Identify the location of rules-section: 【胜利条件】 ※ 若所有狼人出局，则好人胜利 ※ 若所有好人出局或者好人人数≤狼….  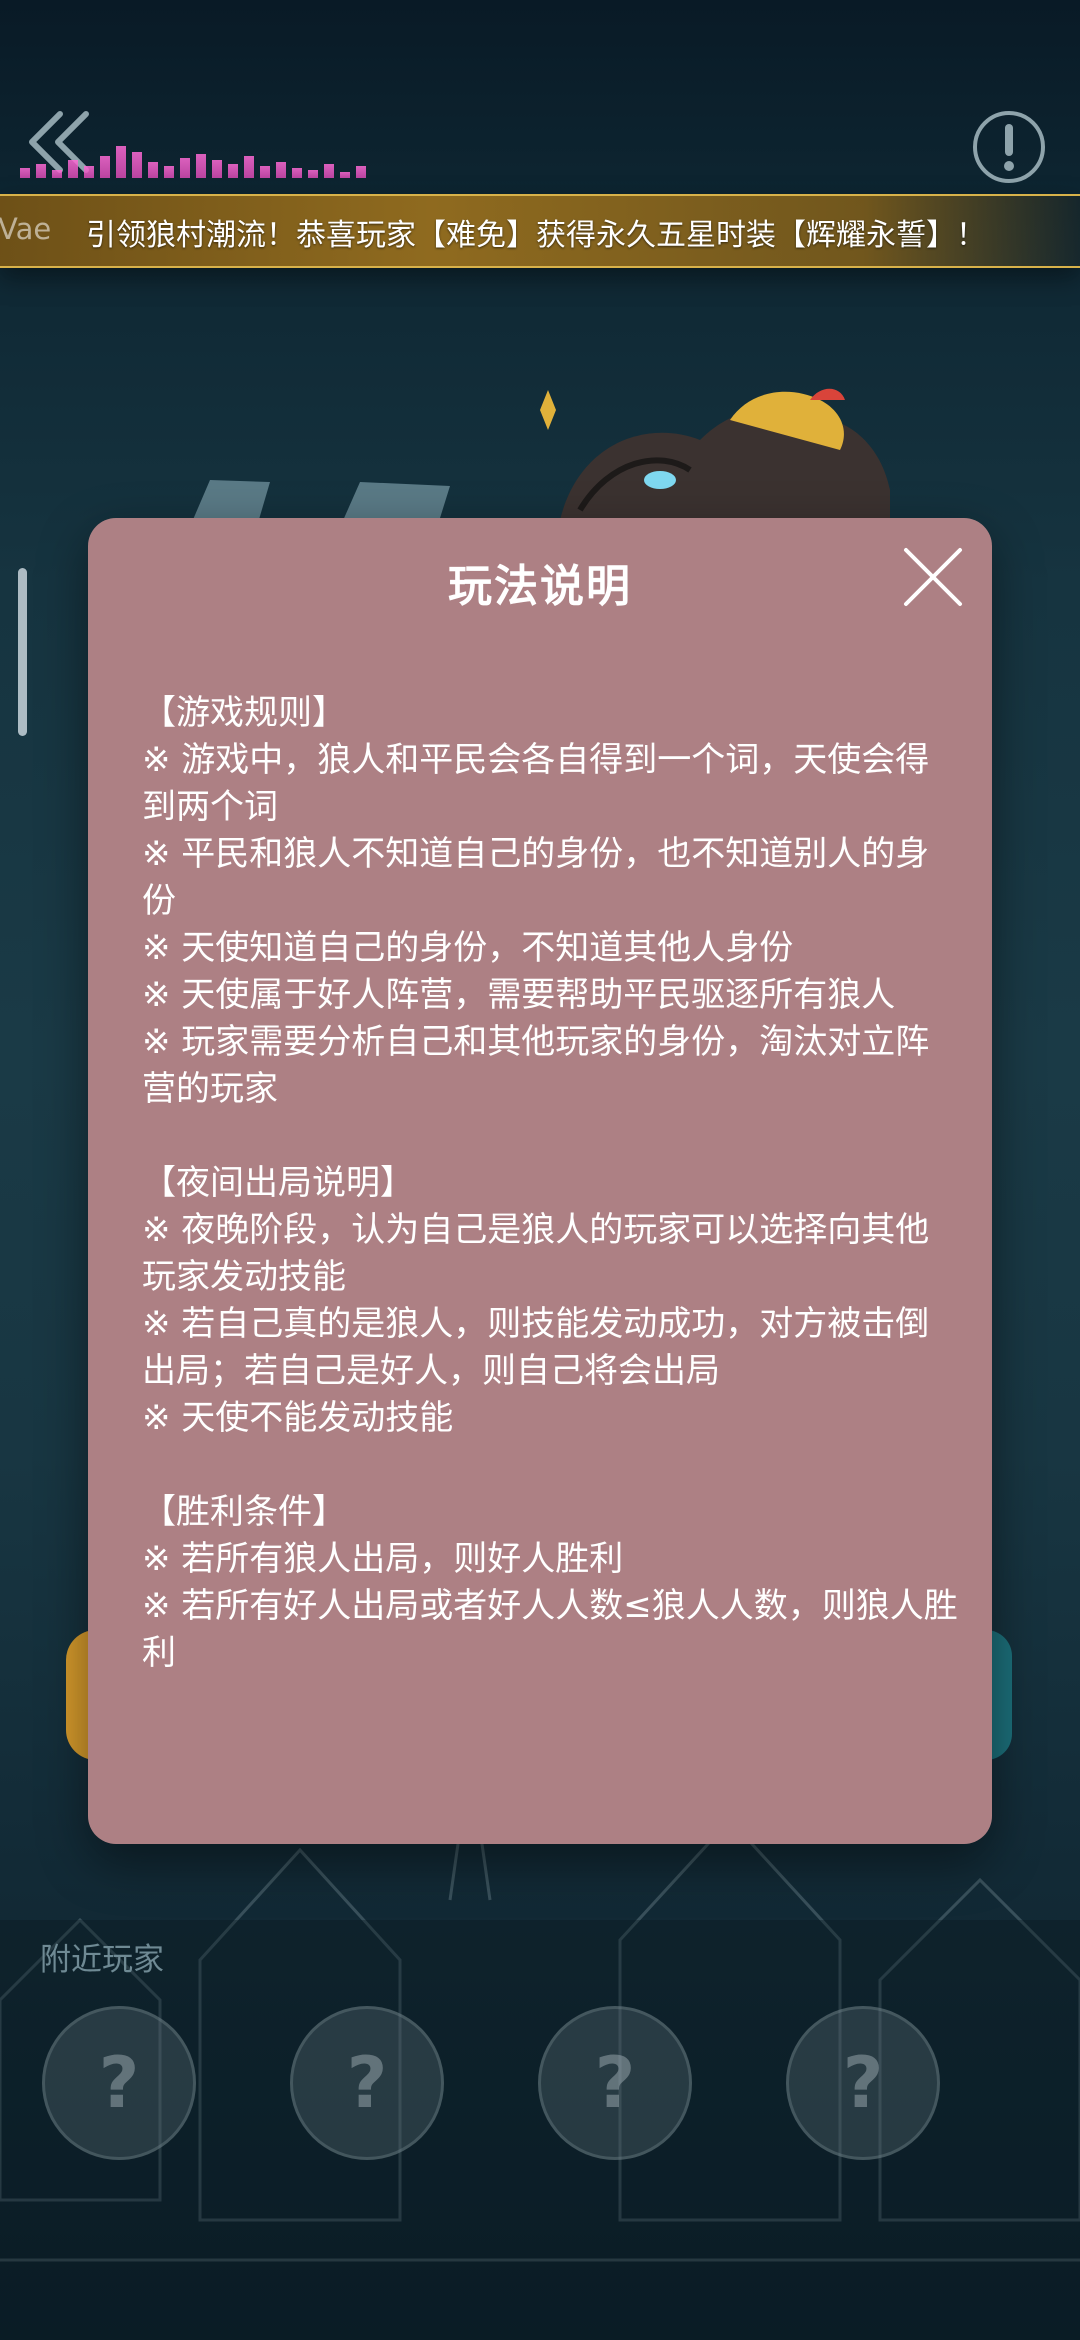
(552, 1583).